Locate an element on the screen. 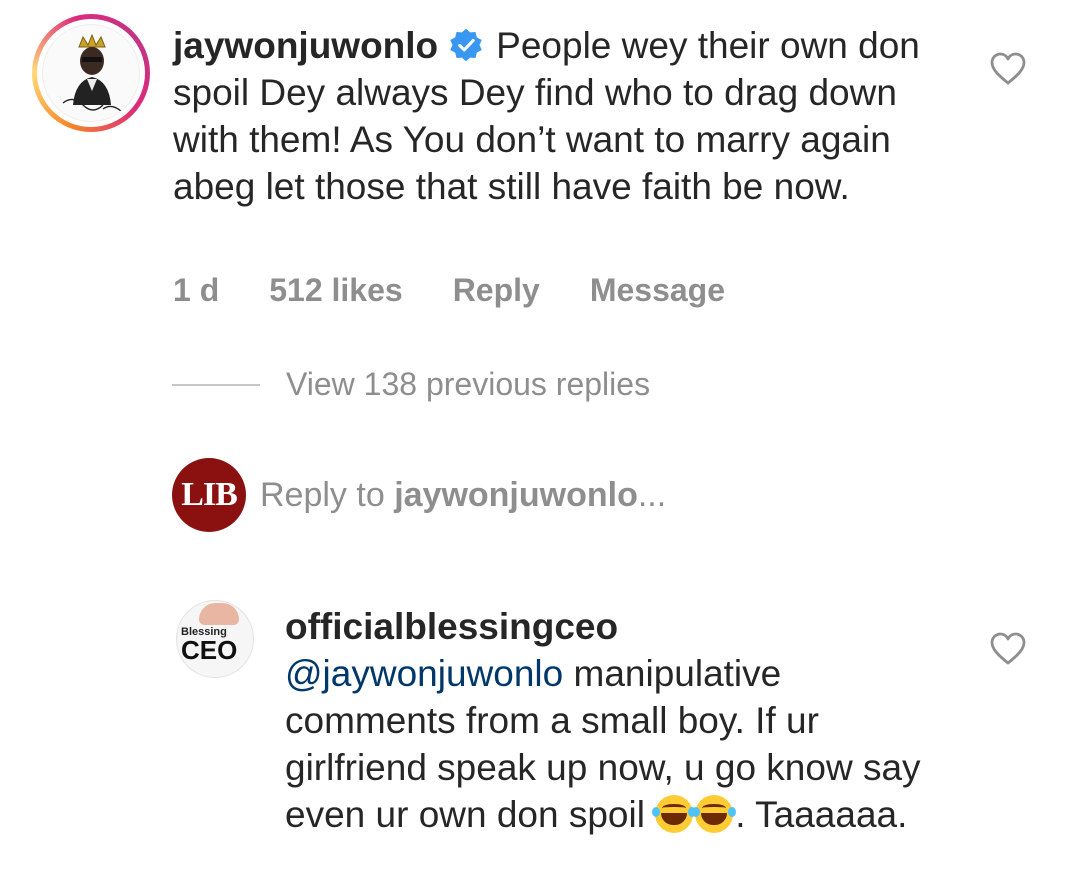  reply-target: jaywonjuwonlo is located at coordinates (516, 494).